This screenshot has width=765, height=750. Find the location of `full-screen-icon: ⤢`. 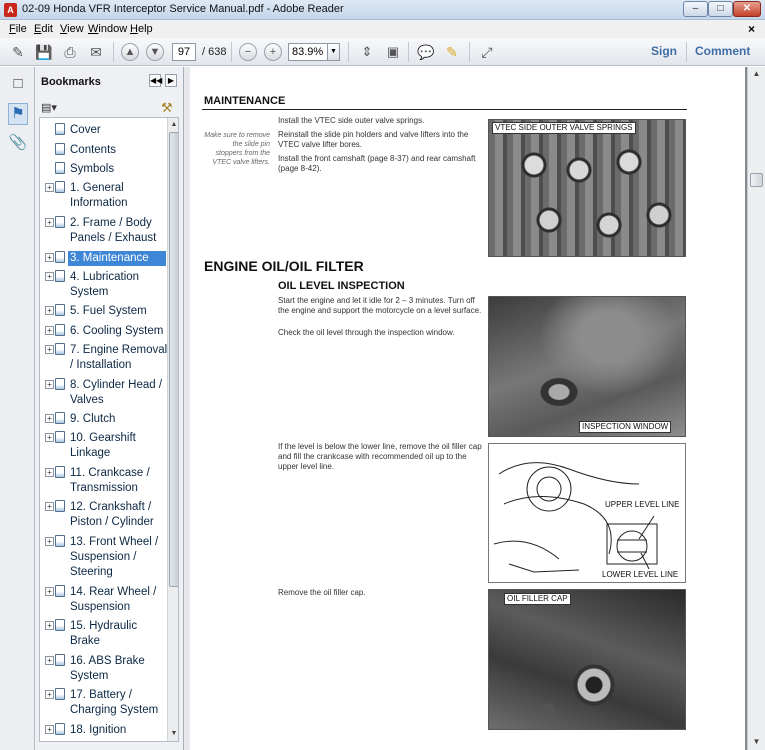

full-screen-icon: ⤢ is located at coordinates (487, 52).